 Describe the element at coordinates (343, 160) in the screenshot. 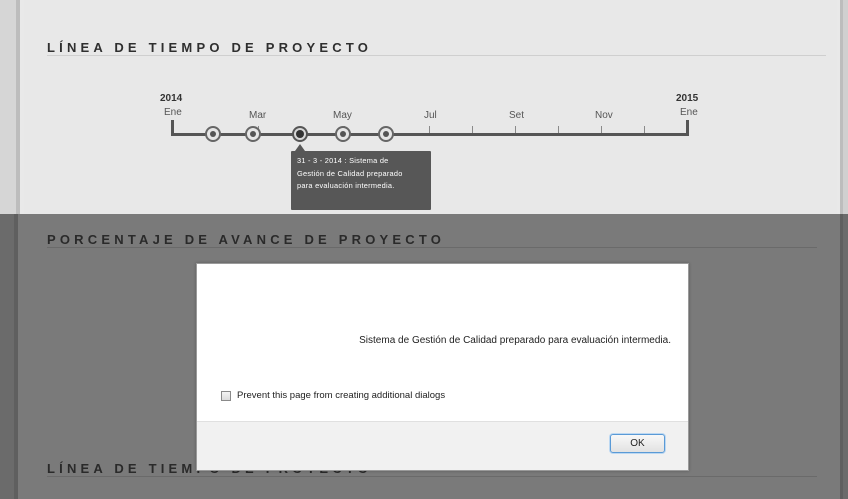

I see `tooltip-line: 31 - 3 - 2014 : Sistema de` at that location.